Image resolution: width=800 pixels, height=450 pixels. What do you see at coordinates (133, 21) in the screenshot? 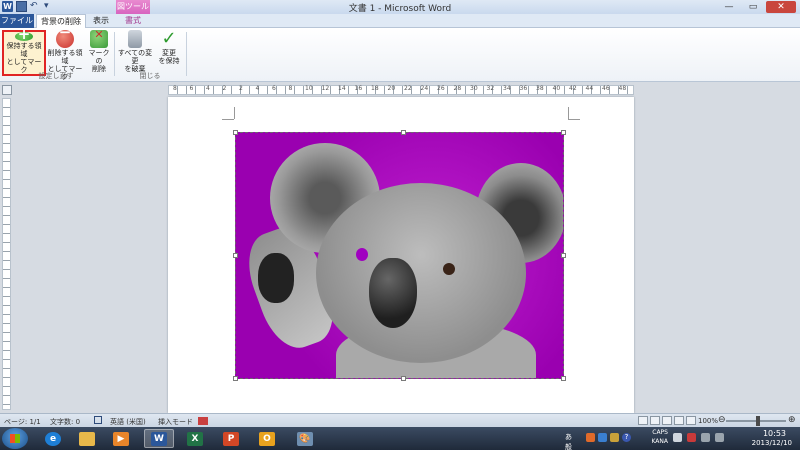
I see `tab-format: 書式` at bounding box center [133, 21].